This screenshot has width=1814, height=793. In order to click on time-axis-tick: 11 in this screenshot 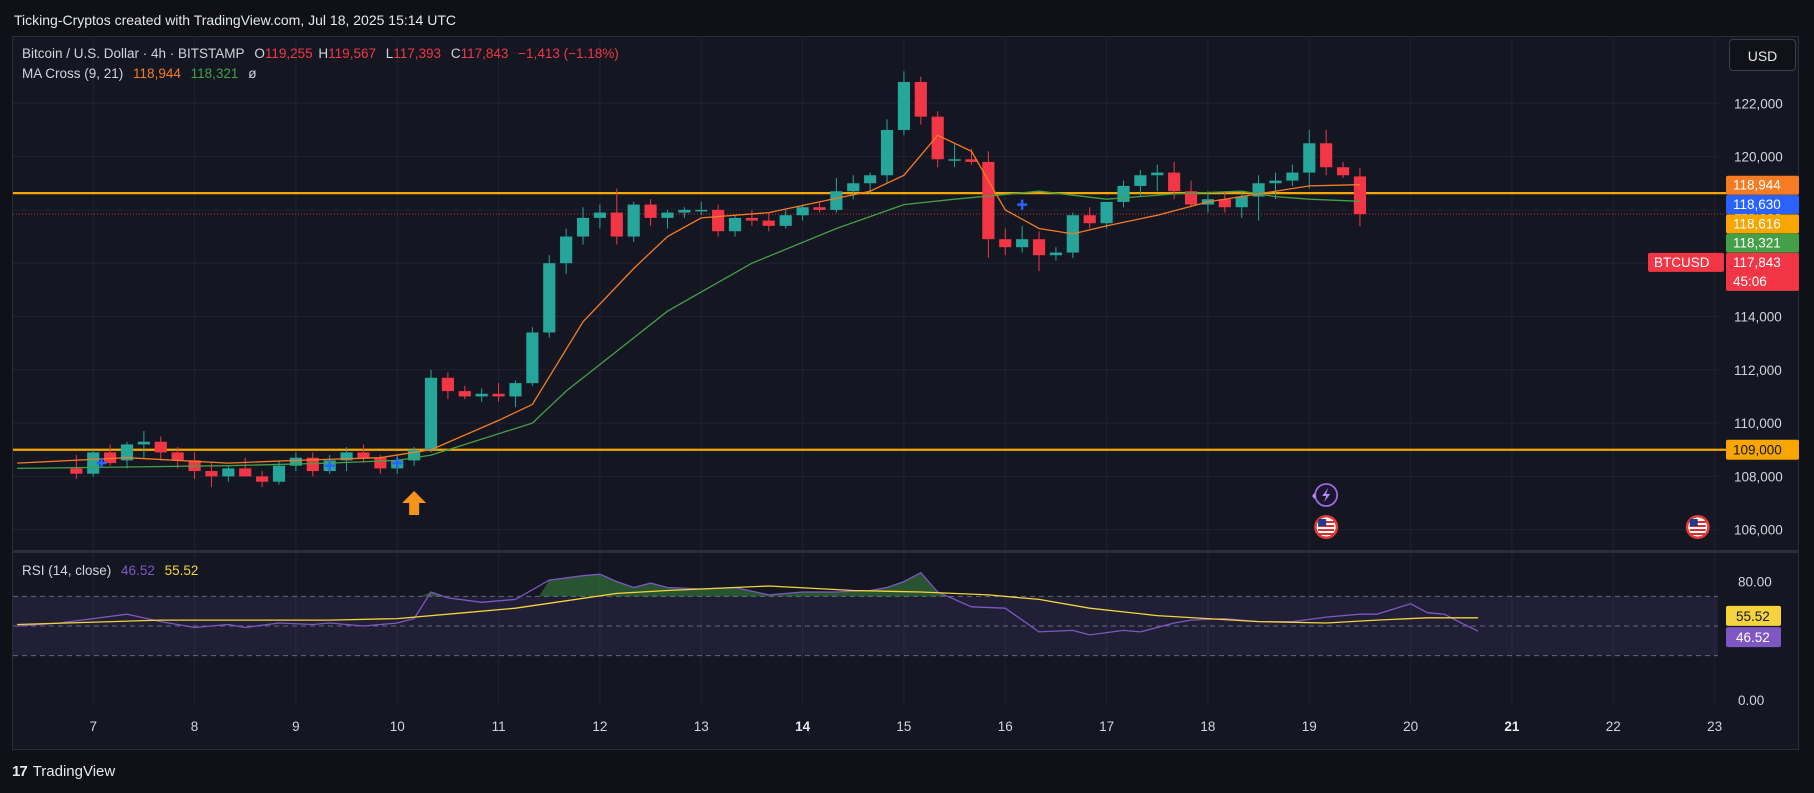, I will do `click(499, 726)`.